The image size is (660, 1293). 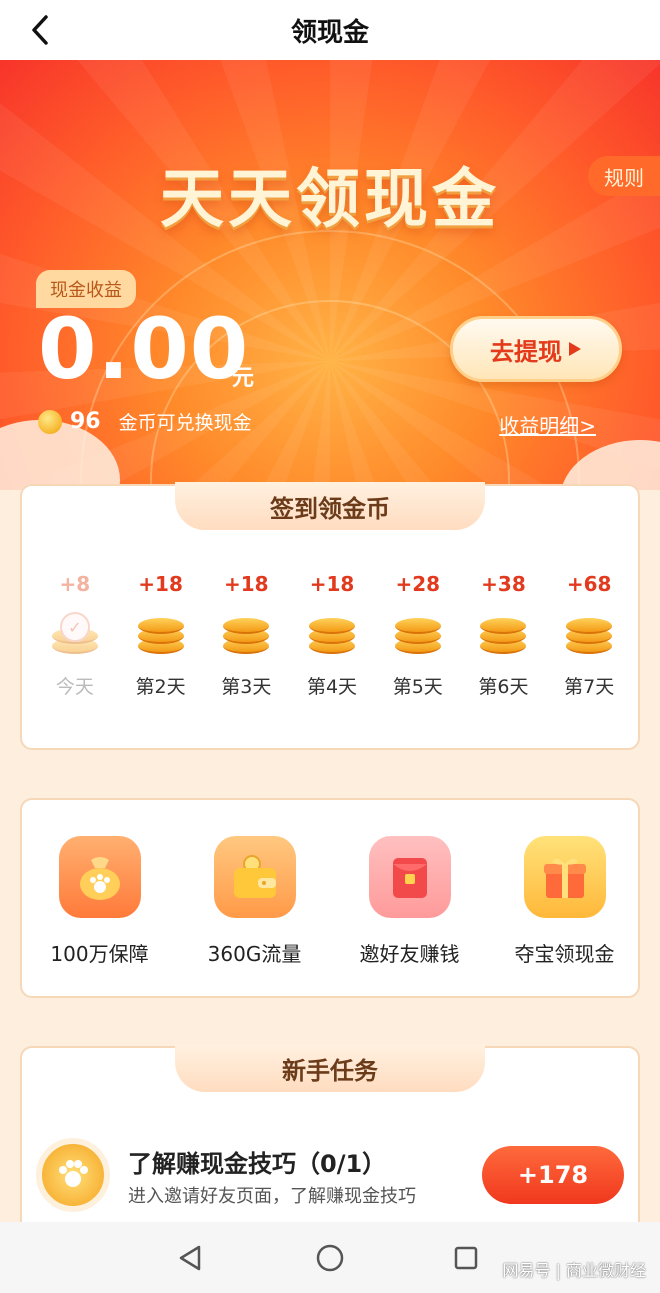 I want to click on day-label: 第4天, so click(x=332, y=687).